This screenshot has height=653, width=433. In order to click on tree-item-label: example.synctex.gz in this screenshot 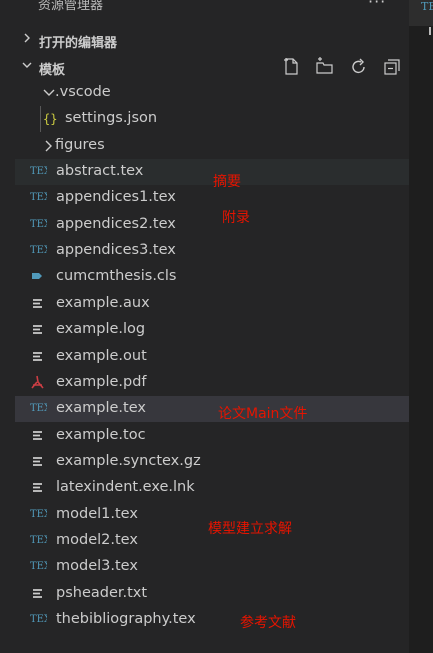, I will do `click(128, 461)`.